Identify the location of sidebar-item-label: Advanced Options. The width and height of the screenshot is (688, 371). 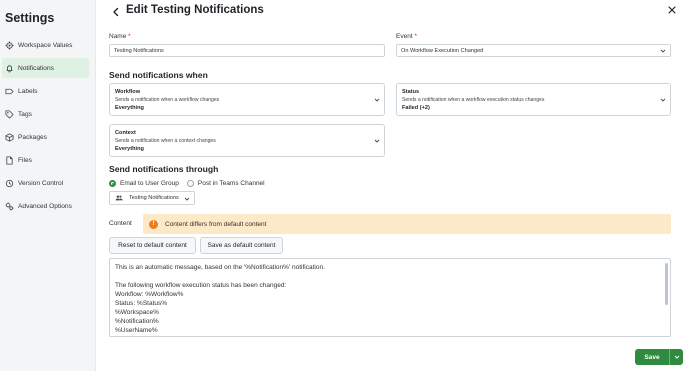
(45, 206).